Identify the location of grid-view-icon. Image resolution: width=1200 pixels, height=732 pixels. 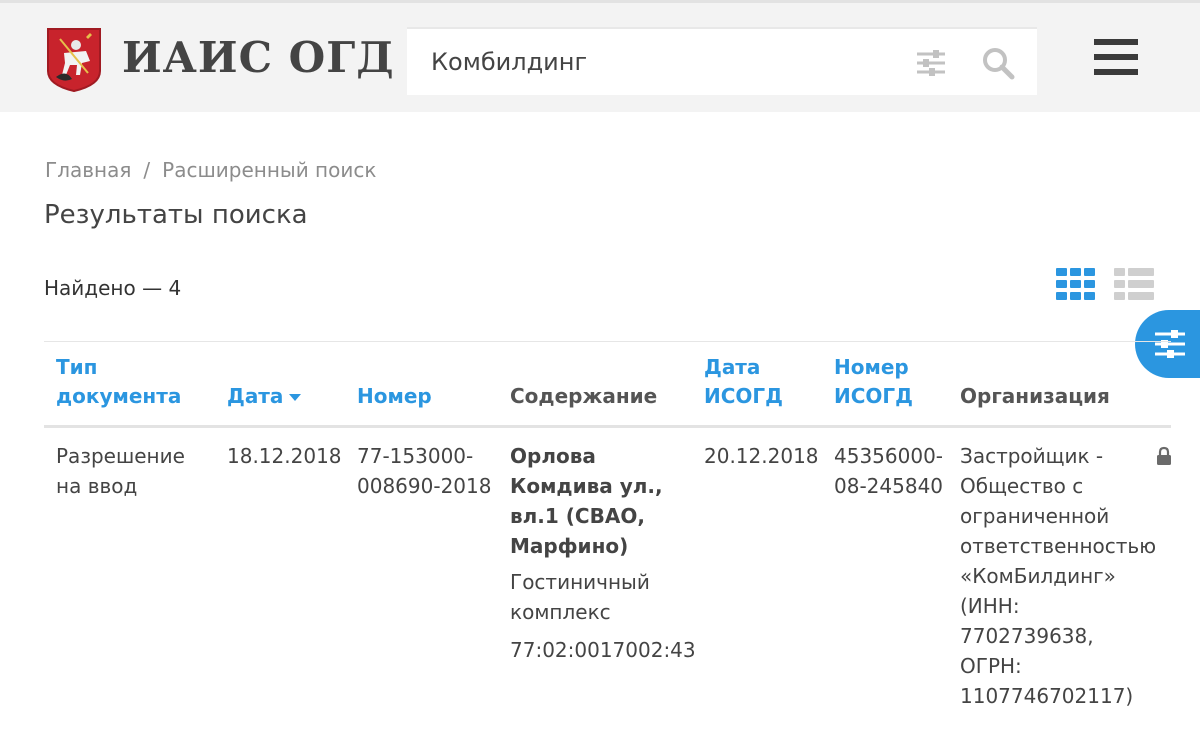
(1076, 284).